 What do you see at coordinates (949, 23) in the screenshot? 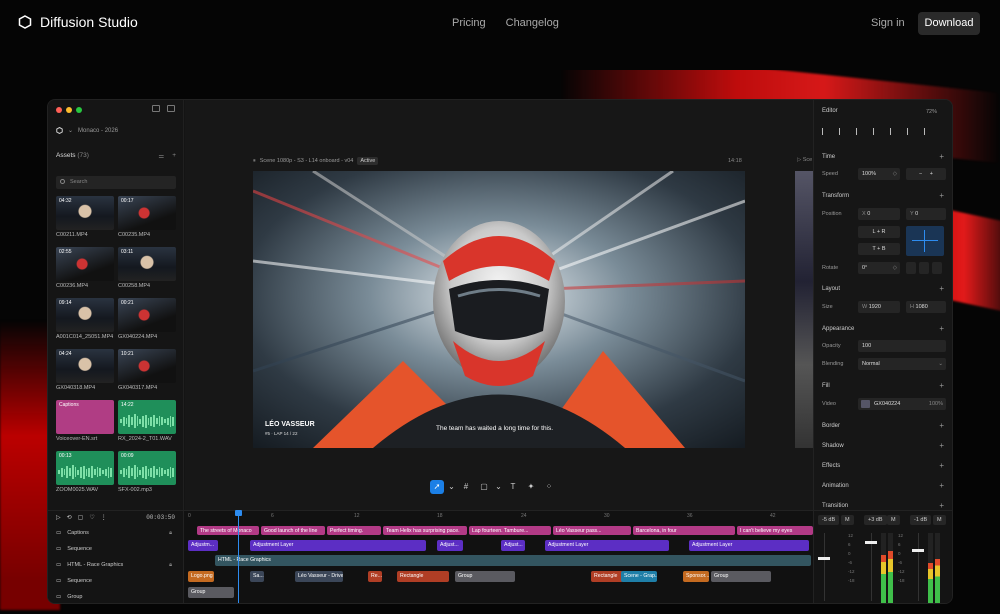
I see `download-button: Download` at bounding box center [949, 23].